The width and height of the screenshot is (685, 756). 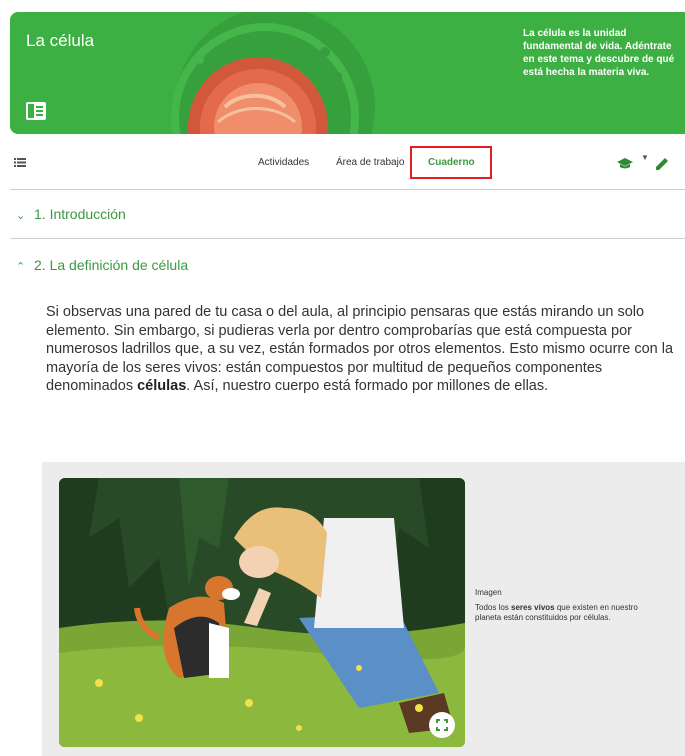 I want to click on section-introduccion: ⌄ 1. Introducción, so click(x=71, y=214).